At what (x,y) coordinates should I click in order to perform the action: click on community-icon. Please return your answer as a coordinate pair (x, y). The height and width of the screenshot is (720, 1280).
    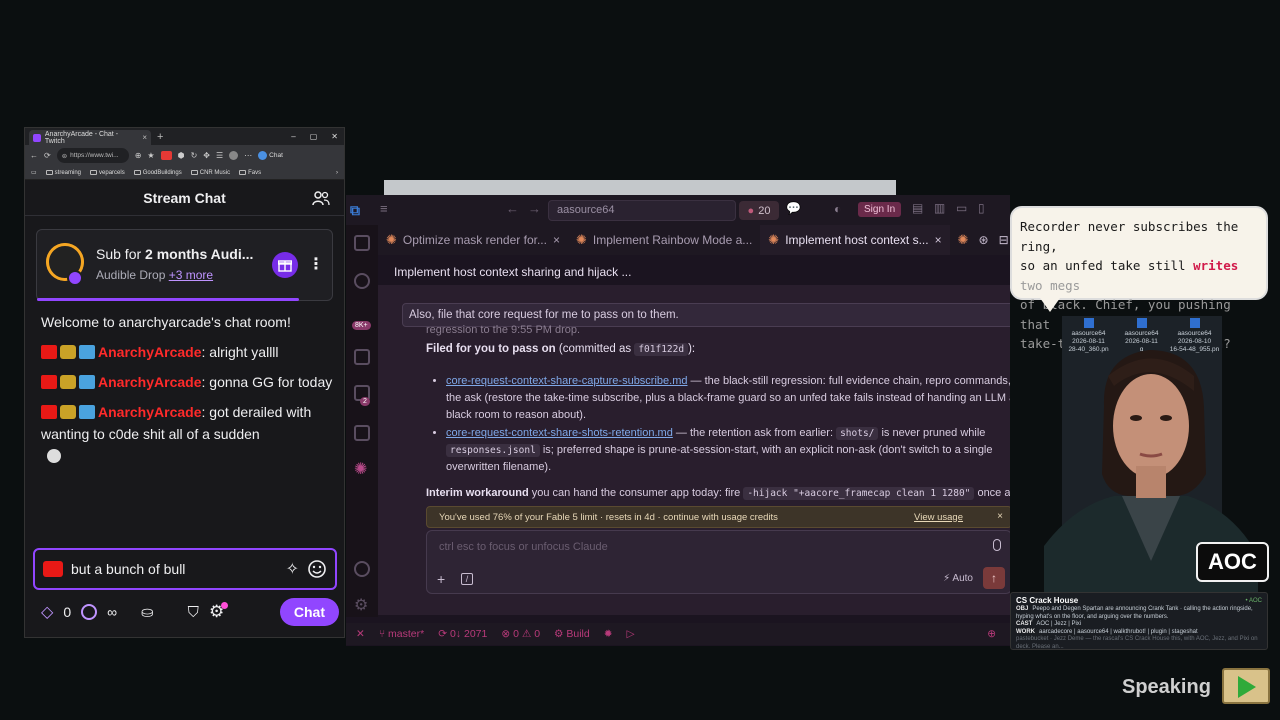
    Looking at the image, I should click on (321, 198).